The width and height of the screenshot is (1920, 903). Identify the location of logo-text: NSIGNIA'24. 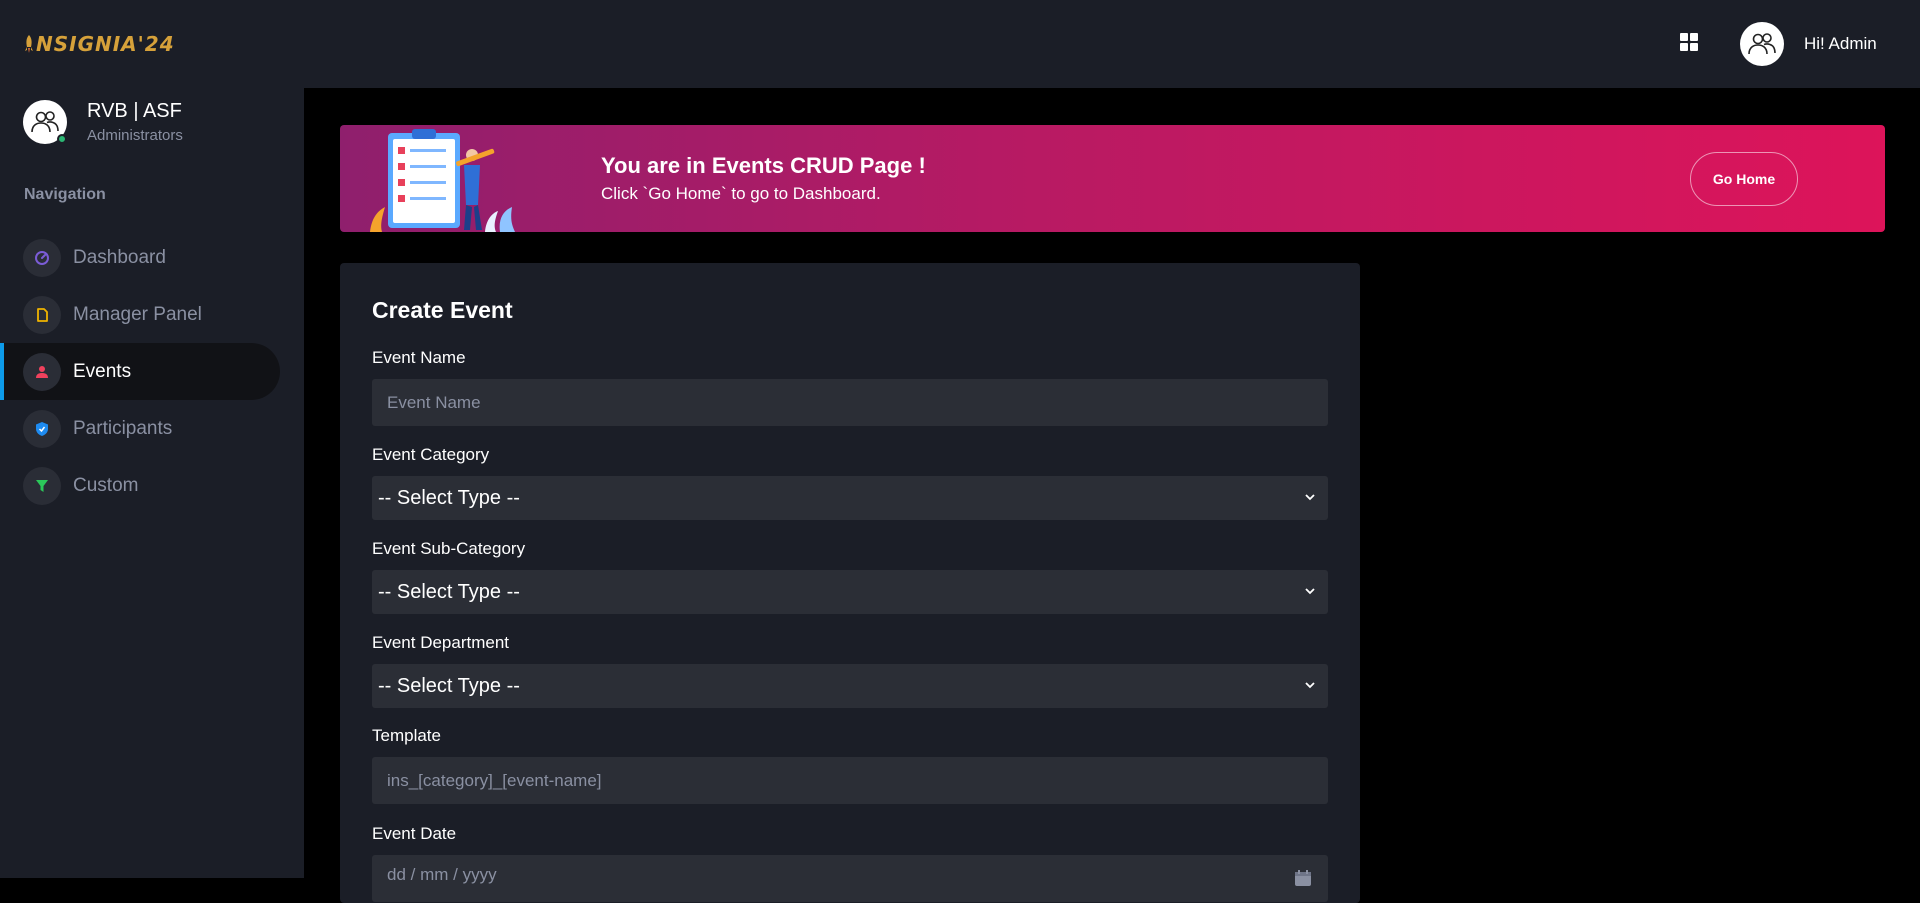
(105, 44).